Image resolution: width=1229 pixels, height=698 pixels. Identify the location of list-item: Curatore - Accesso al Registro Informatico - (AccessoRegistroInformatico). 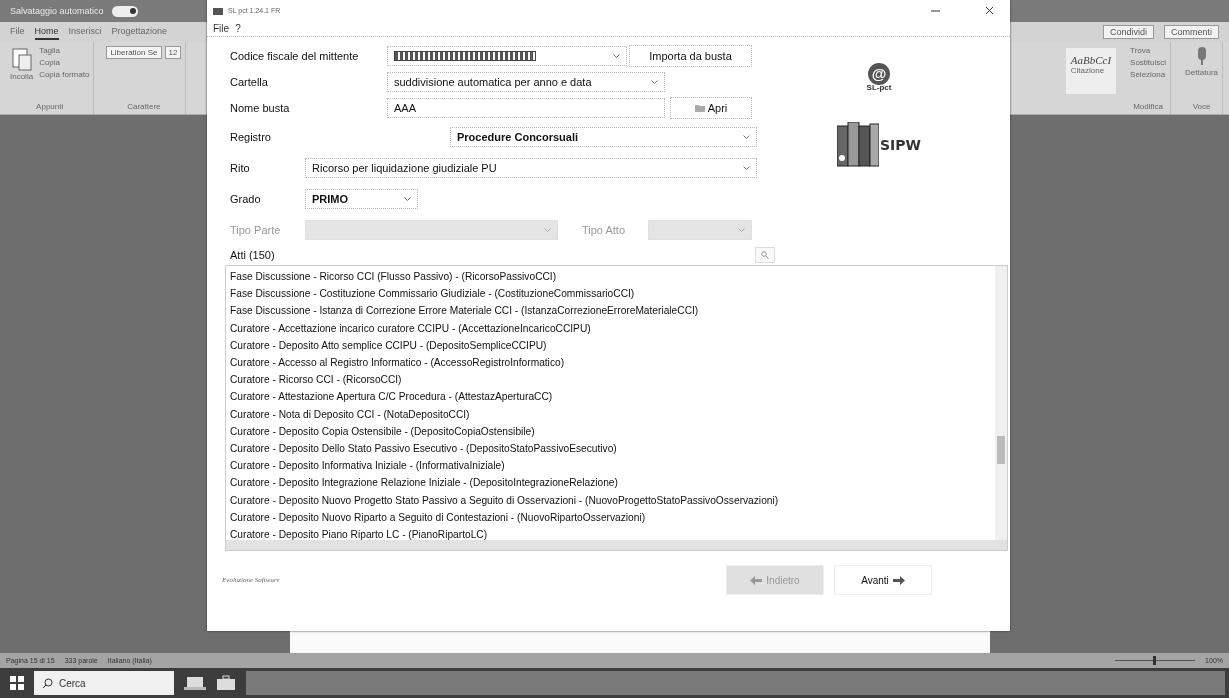
(610, 363).